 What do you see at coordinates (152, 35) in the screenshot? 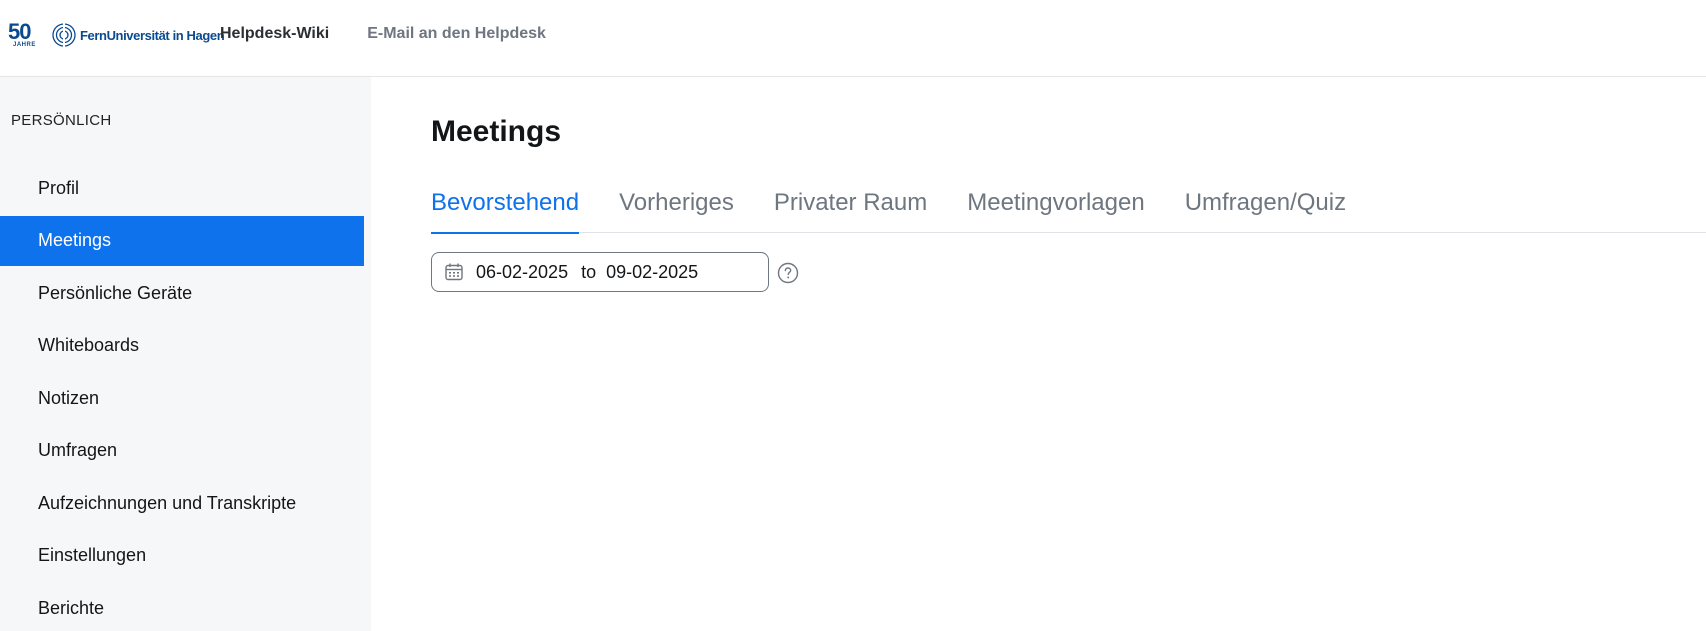
I see `university-name: FernUniversität in Hagen` at bounding box center [152, 35].